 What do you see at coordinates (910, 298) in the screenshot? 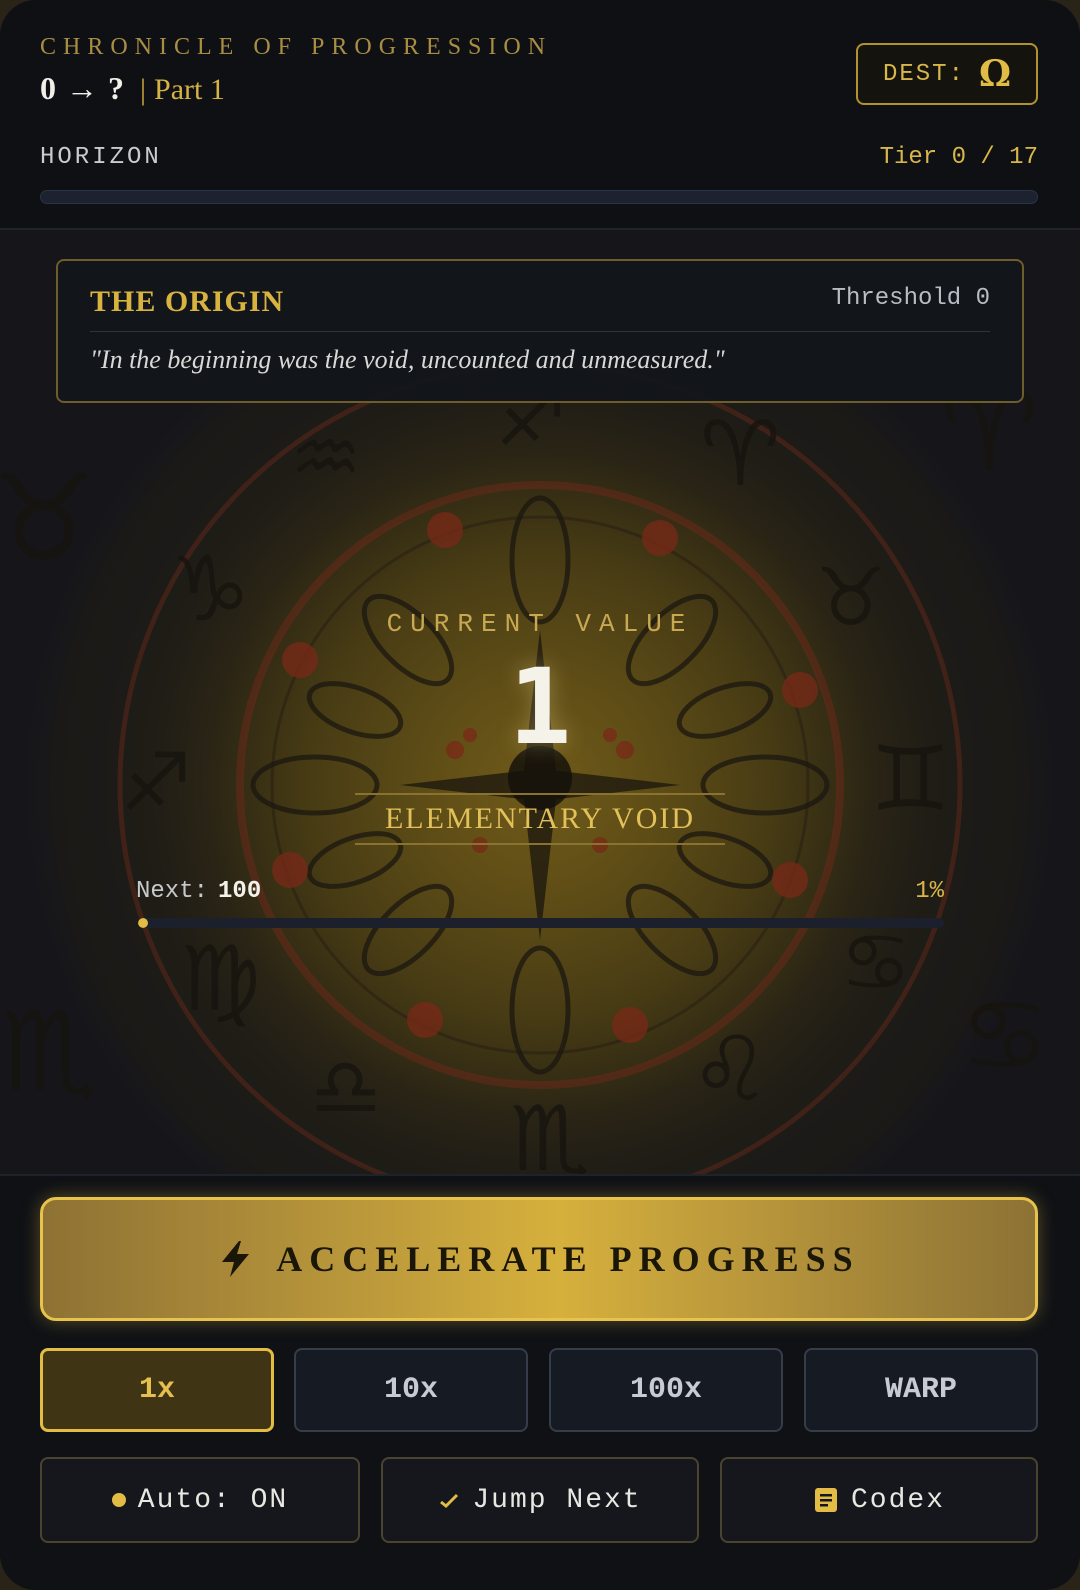
I see `stage-threshold: Threshold 0` at bounding box center [910, 298].